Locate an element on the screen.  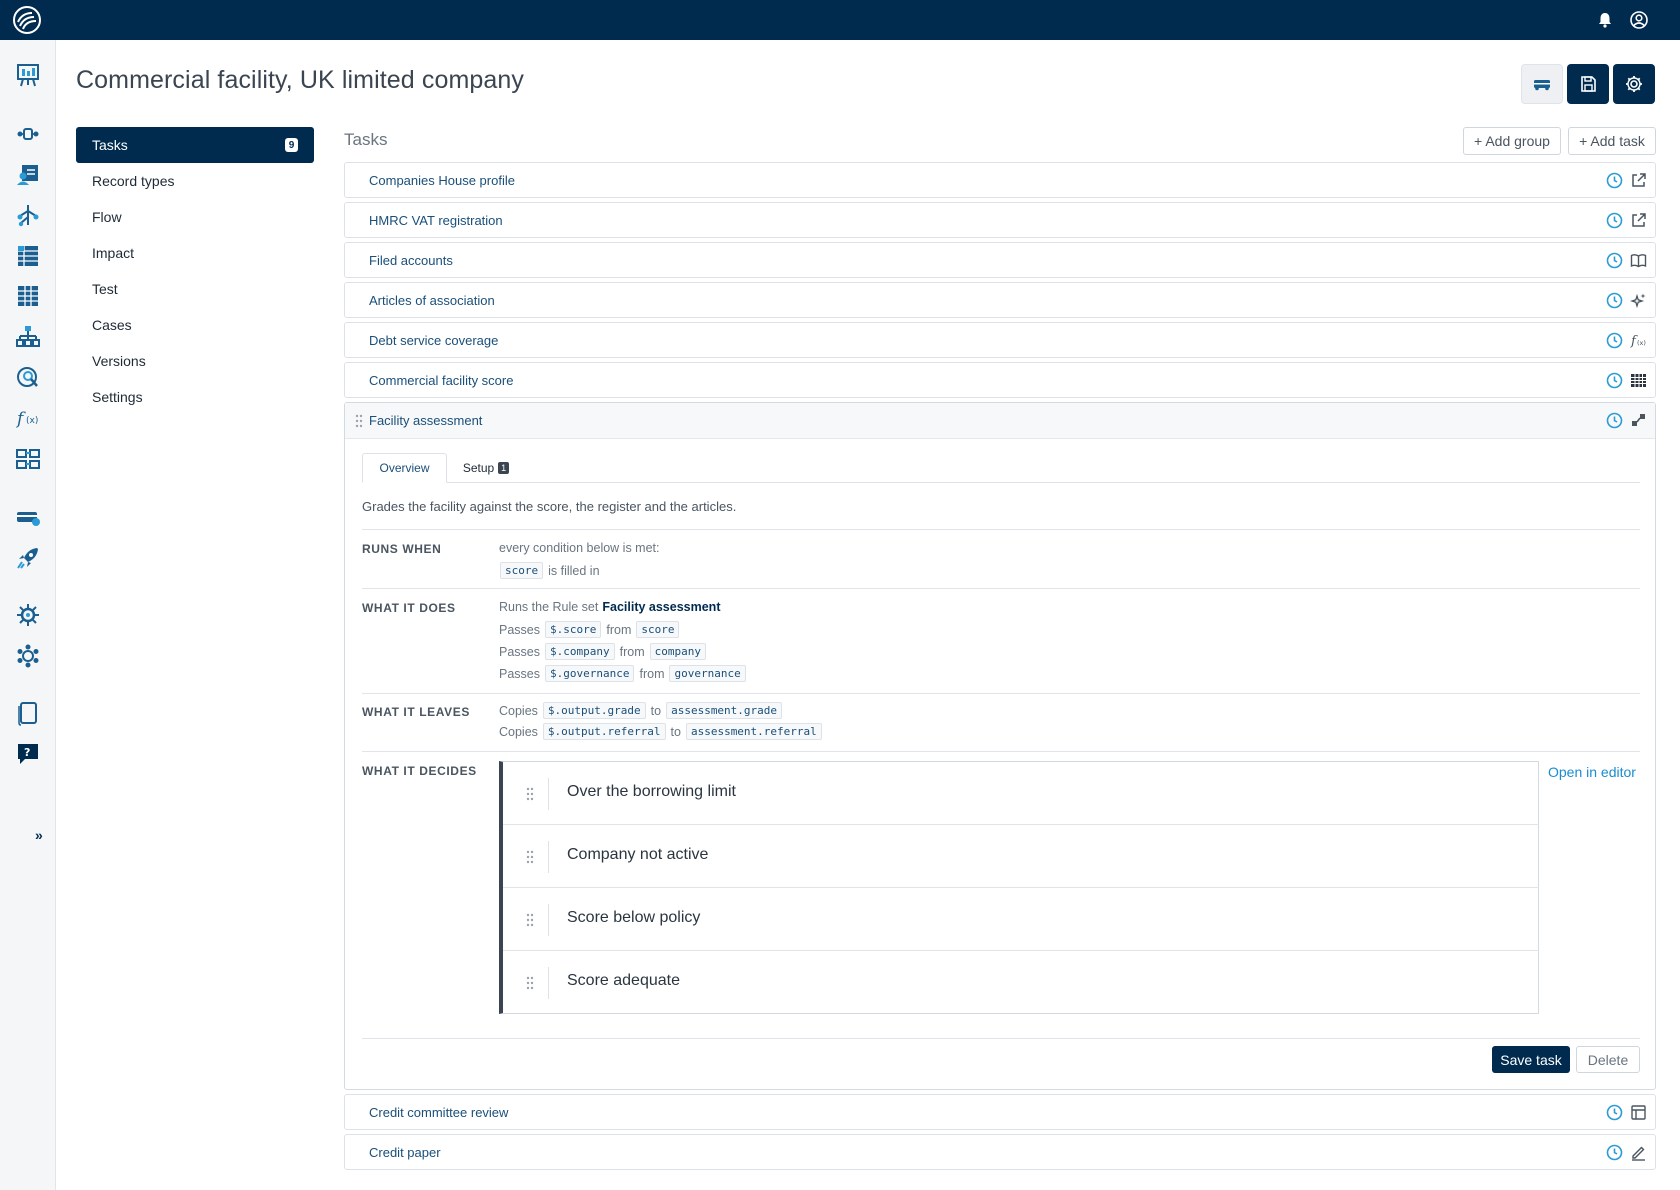
virus-scan-icon is located at coordinates (28, 615).